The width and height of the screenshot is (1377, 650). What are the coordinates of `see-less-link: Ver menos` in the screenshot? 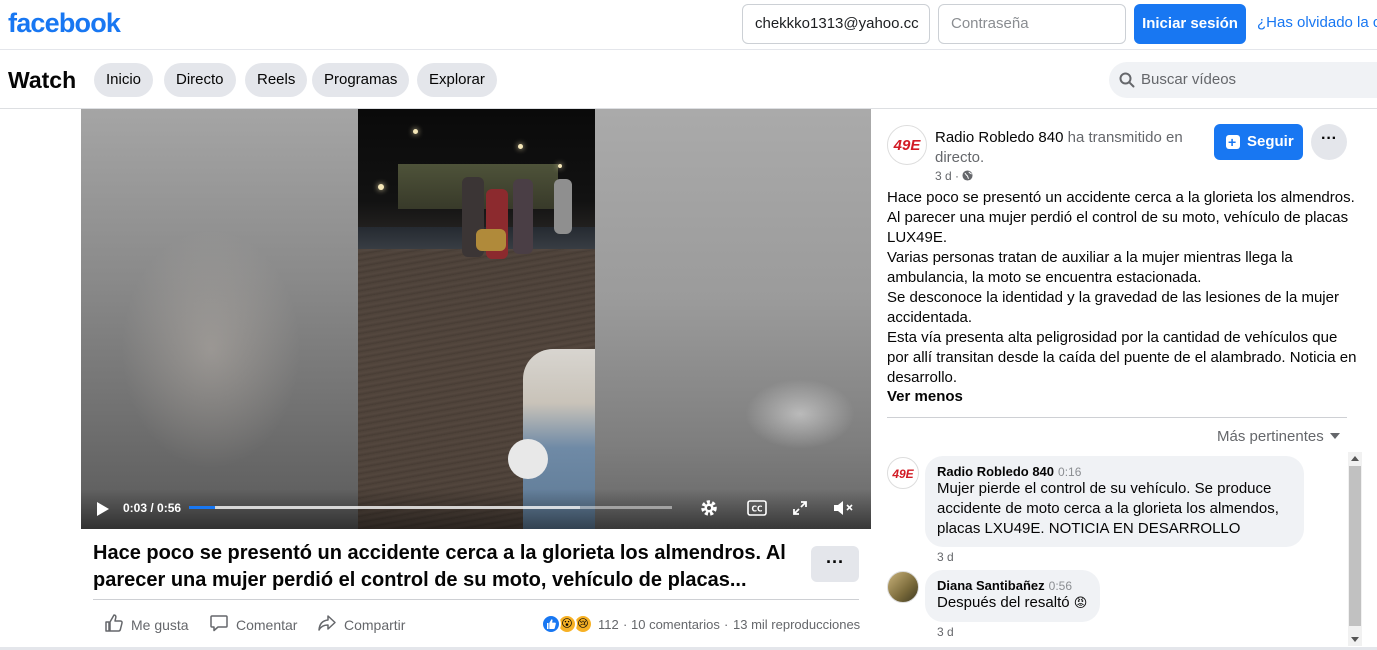 It's located at (925, 396).